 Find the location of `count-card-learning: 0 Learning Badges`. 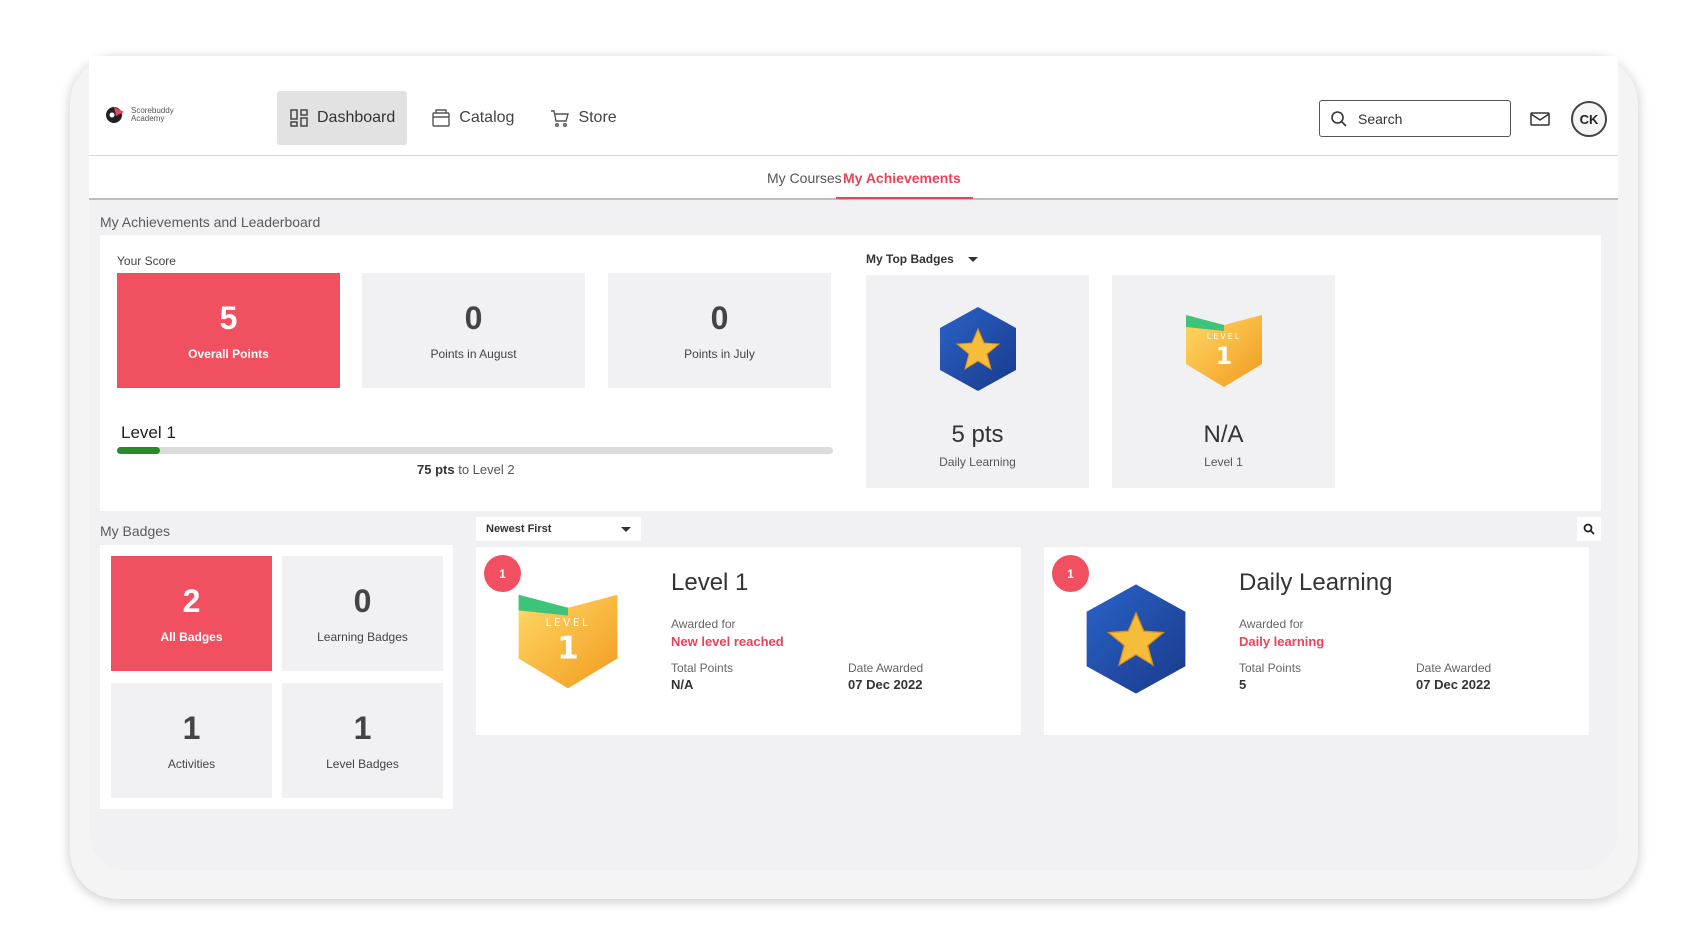

count-card-learning: 0 Learning Badges is located at coordinates (362, 613).